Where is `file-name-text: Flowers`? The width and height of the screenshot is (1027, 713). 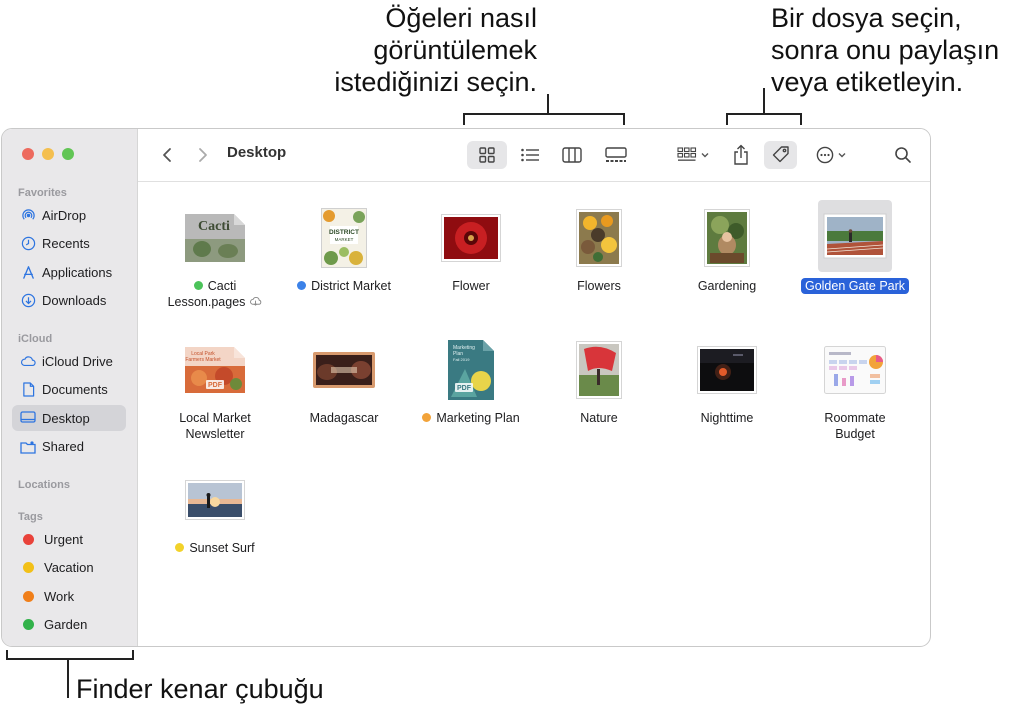
file-name-text: Flowers is located at coordinates (599, 286).